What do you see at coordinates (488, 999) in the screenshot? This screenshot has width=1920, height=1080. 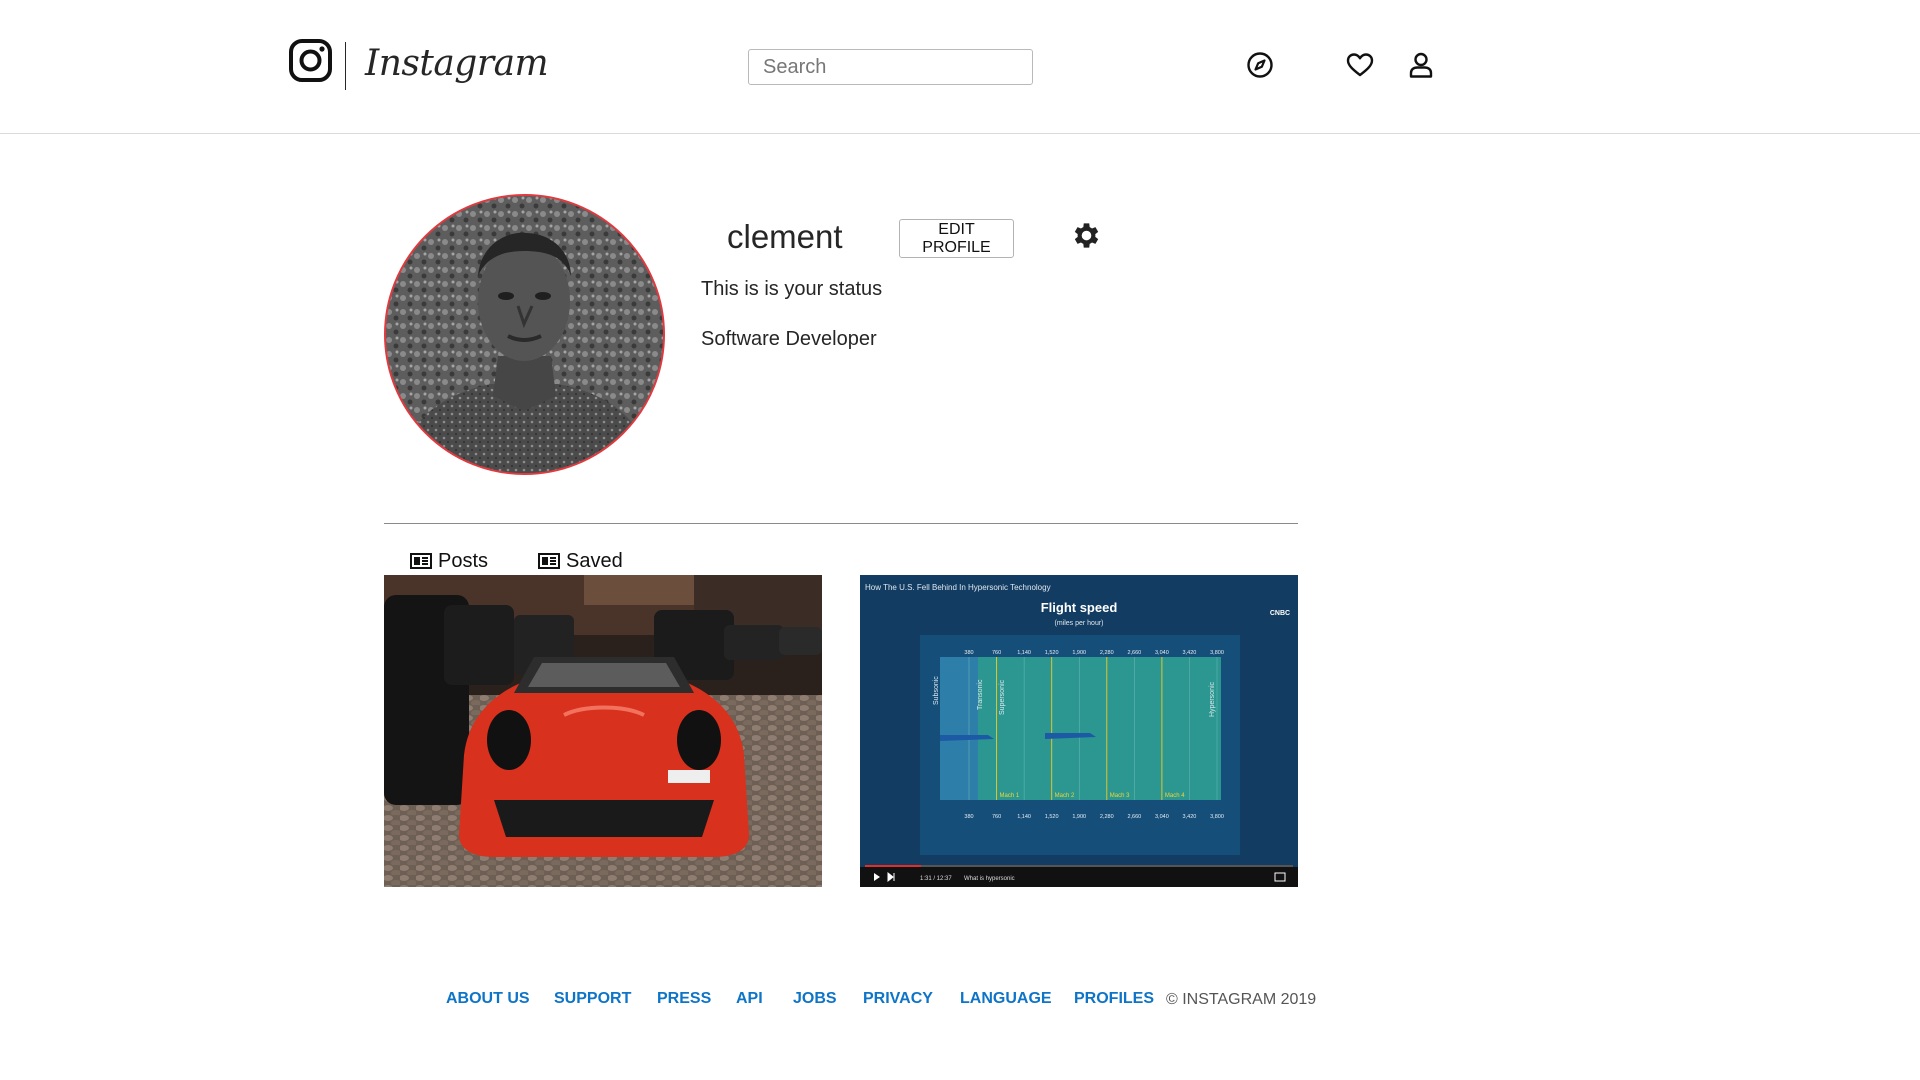 I see `footer-link-about-us: ABOUT US` at bounding box center [488, 999].